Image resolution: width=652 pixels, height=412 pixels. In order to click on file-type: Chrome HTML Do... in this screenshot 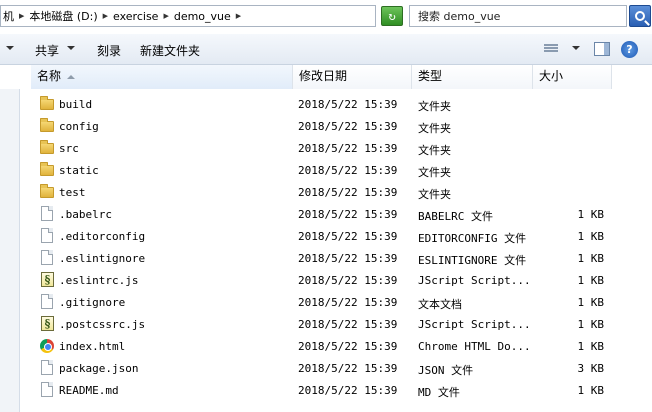, I will do `click(474, 346)`.